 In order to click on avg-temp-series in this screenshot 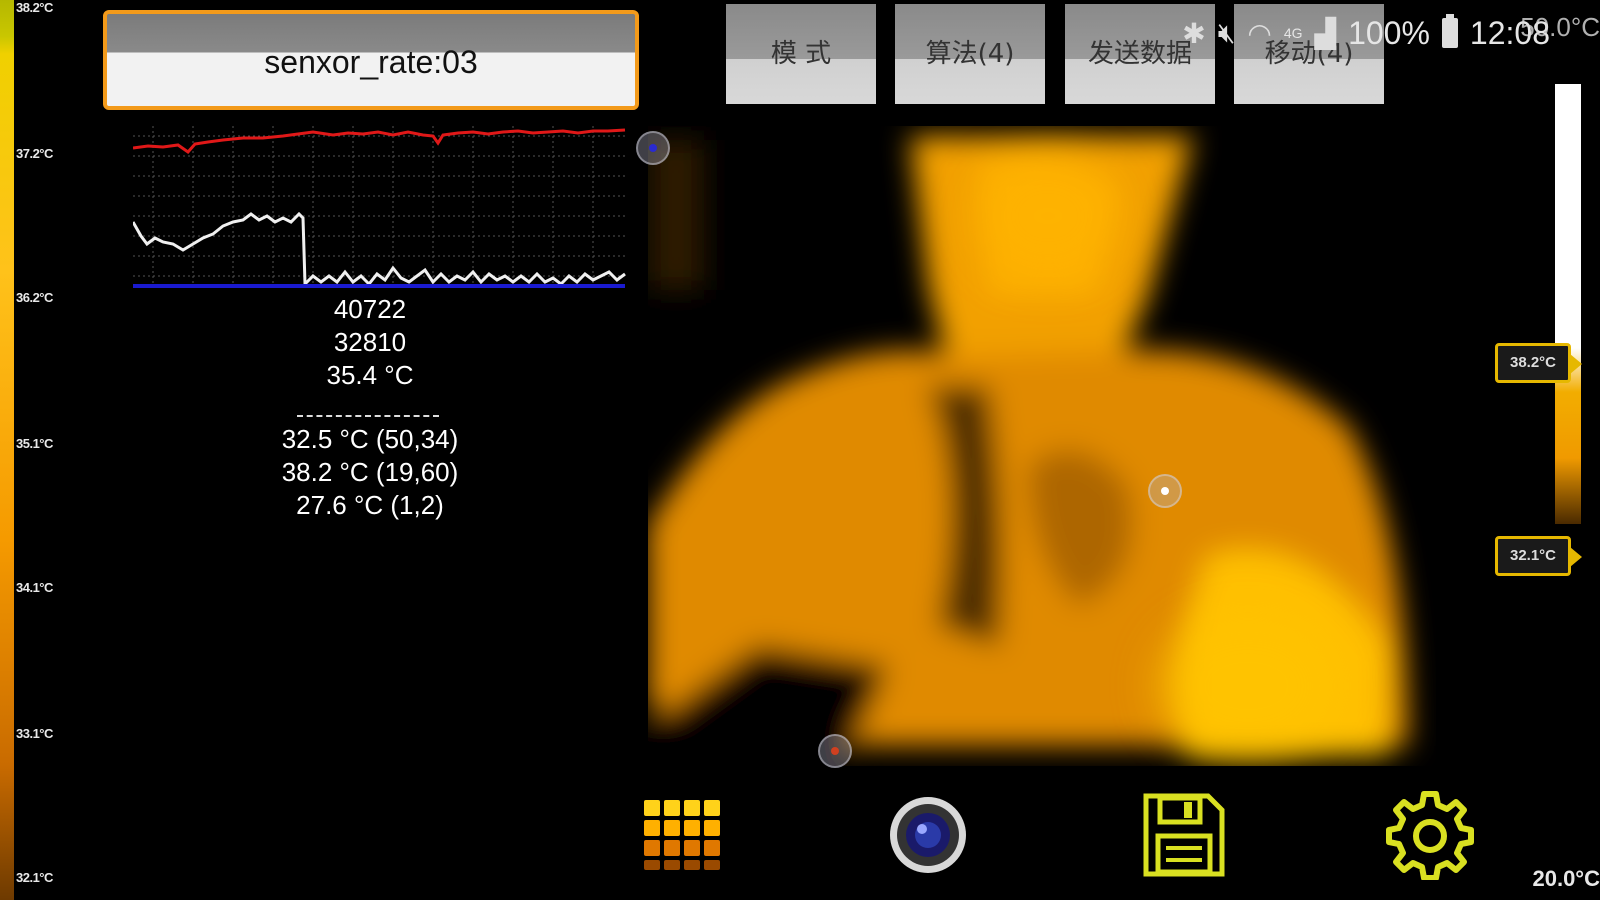, I will do `click(379, 249)`.